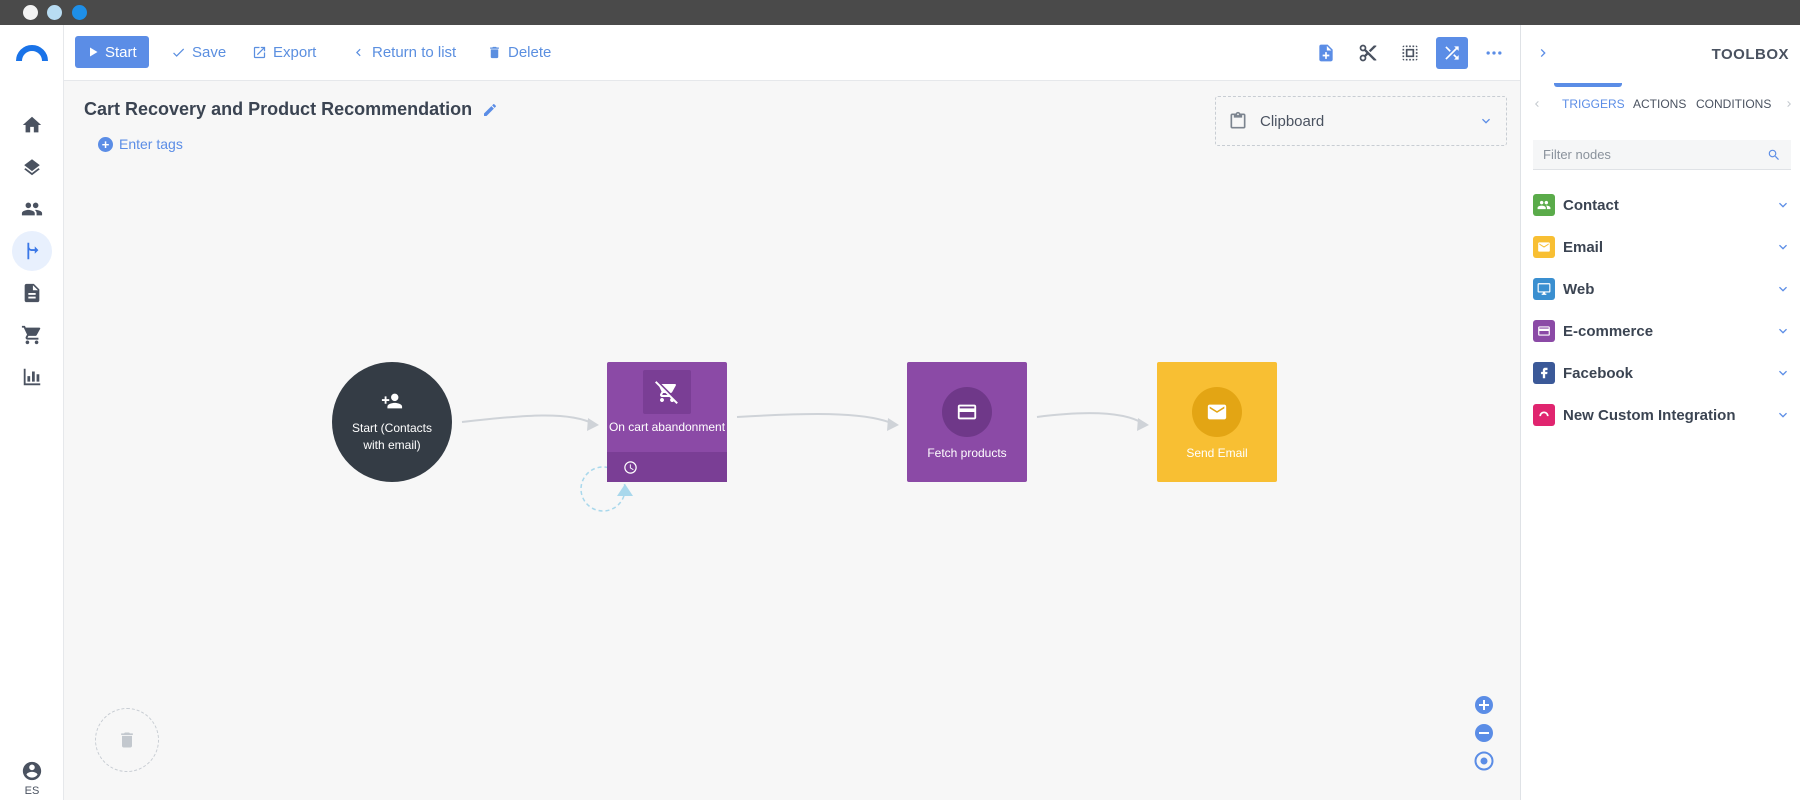  I want to click on search-icon, so click(1773, 154).